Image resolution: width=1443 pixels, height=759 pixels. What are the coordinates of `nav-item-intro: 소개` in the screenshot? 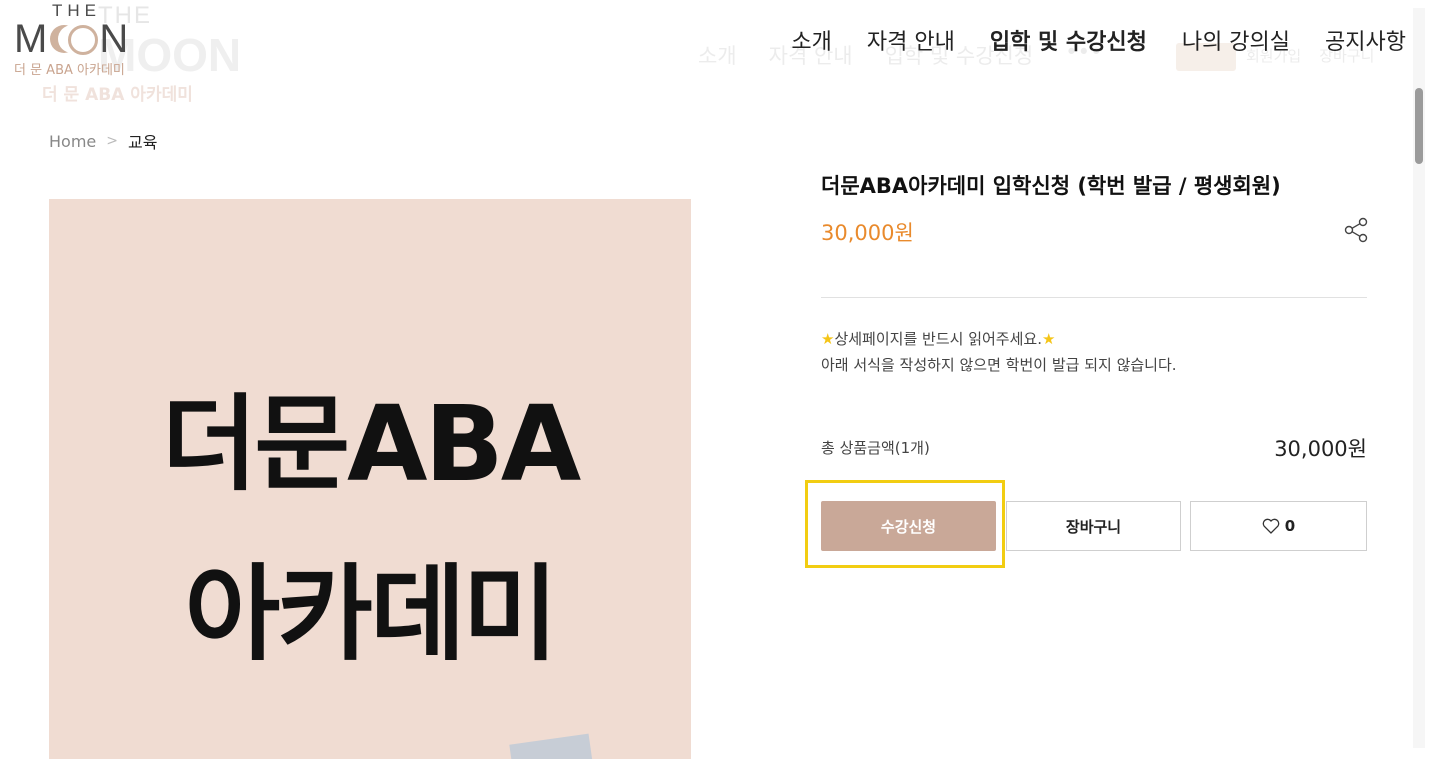 It's located at (811, 40).